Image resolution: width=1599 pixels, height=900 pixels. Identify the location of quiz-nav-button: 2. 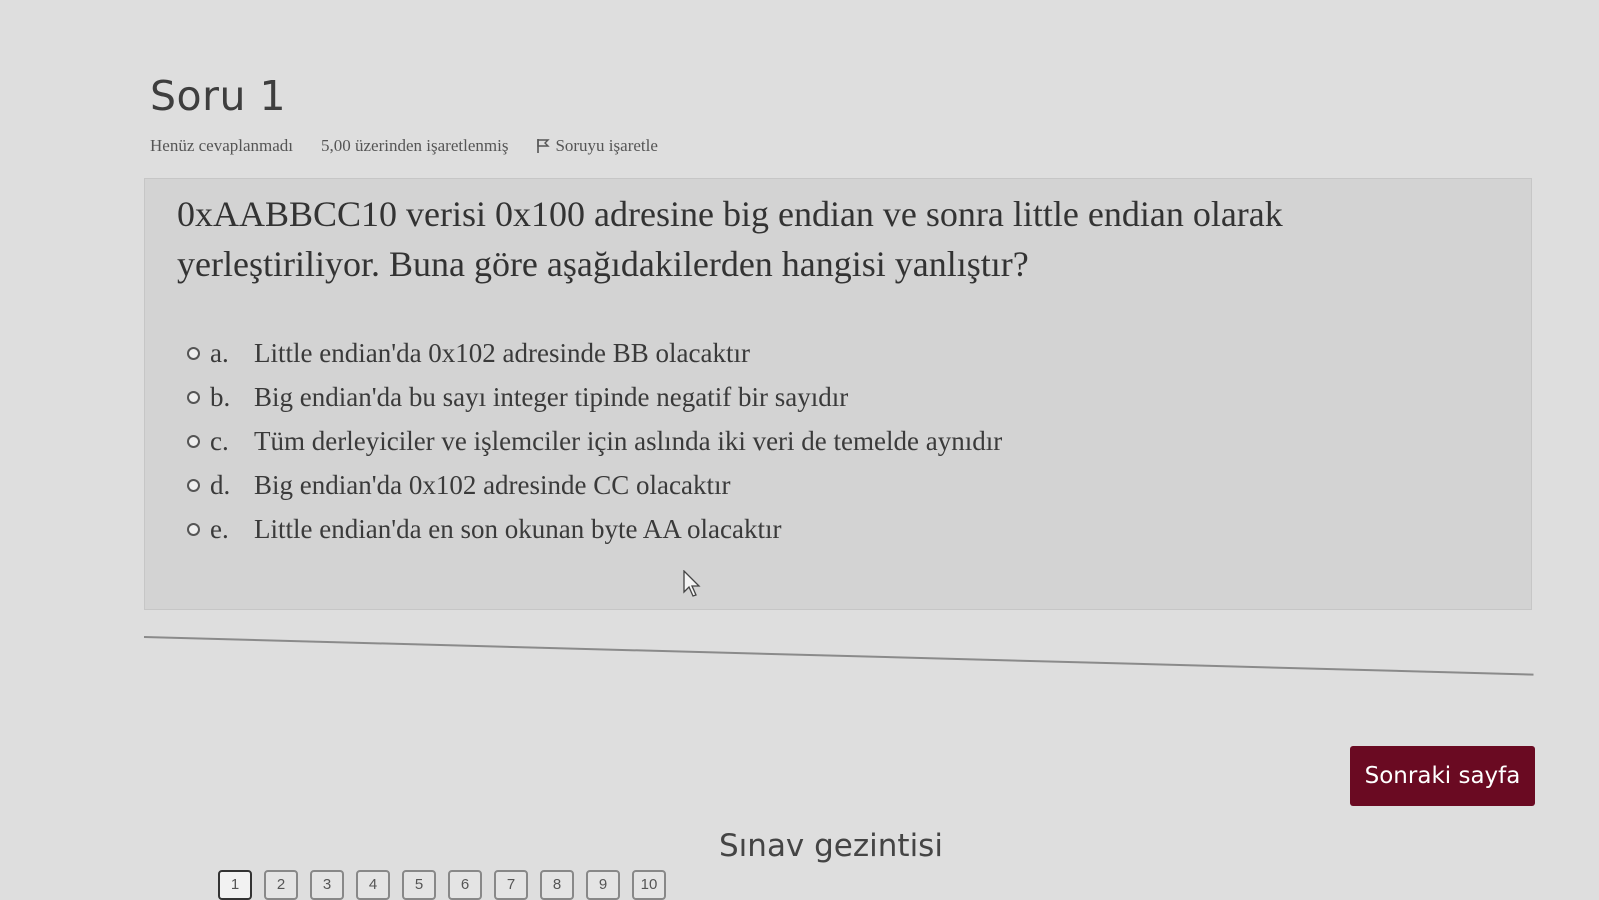
(281, 885).